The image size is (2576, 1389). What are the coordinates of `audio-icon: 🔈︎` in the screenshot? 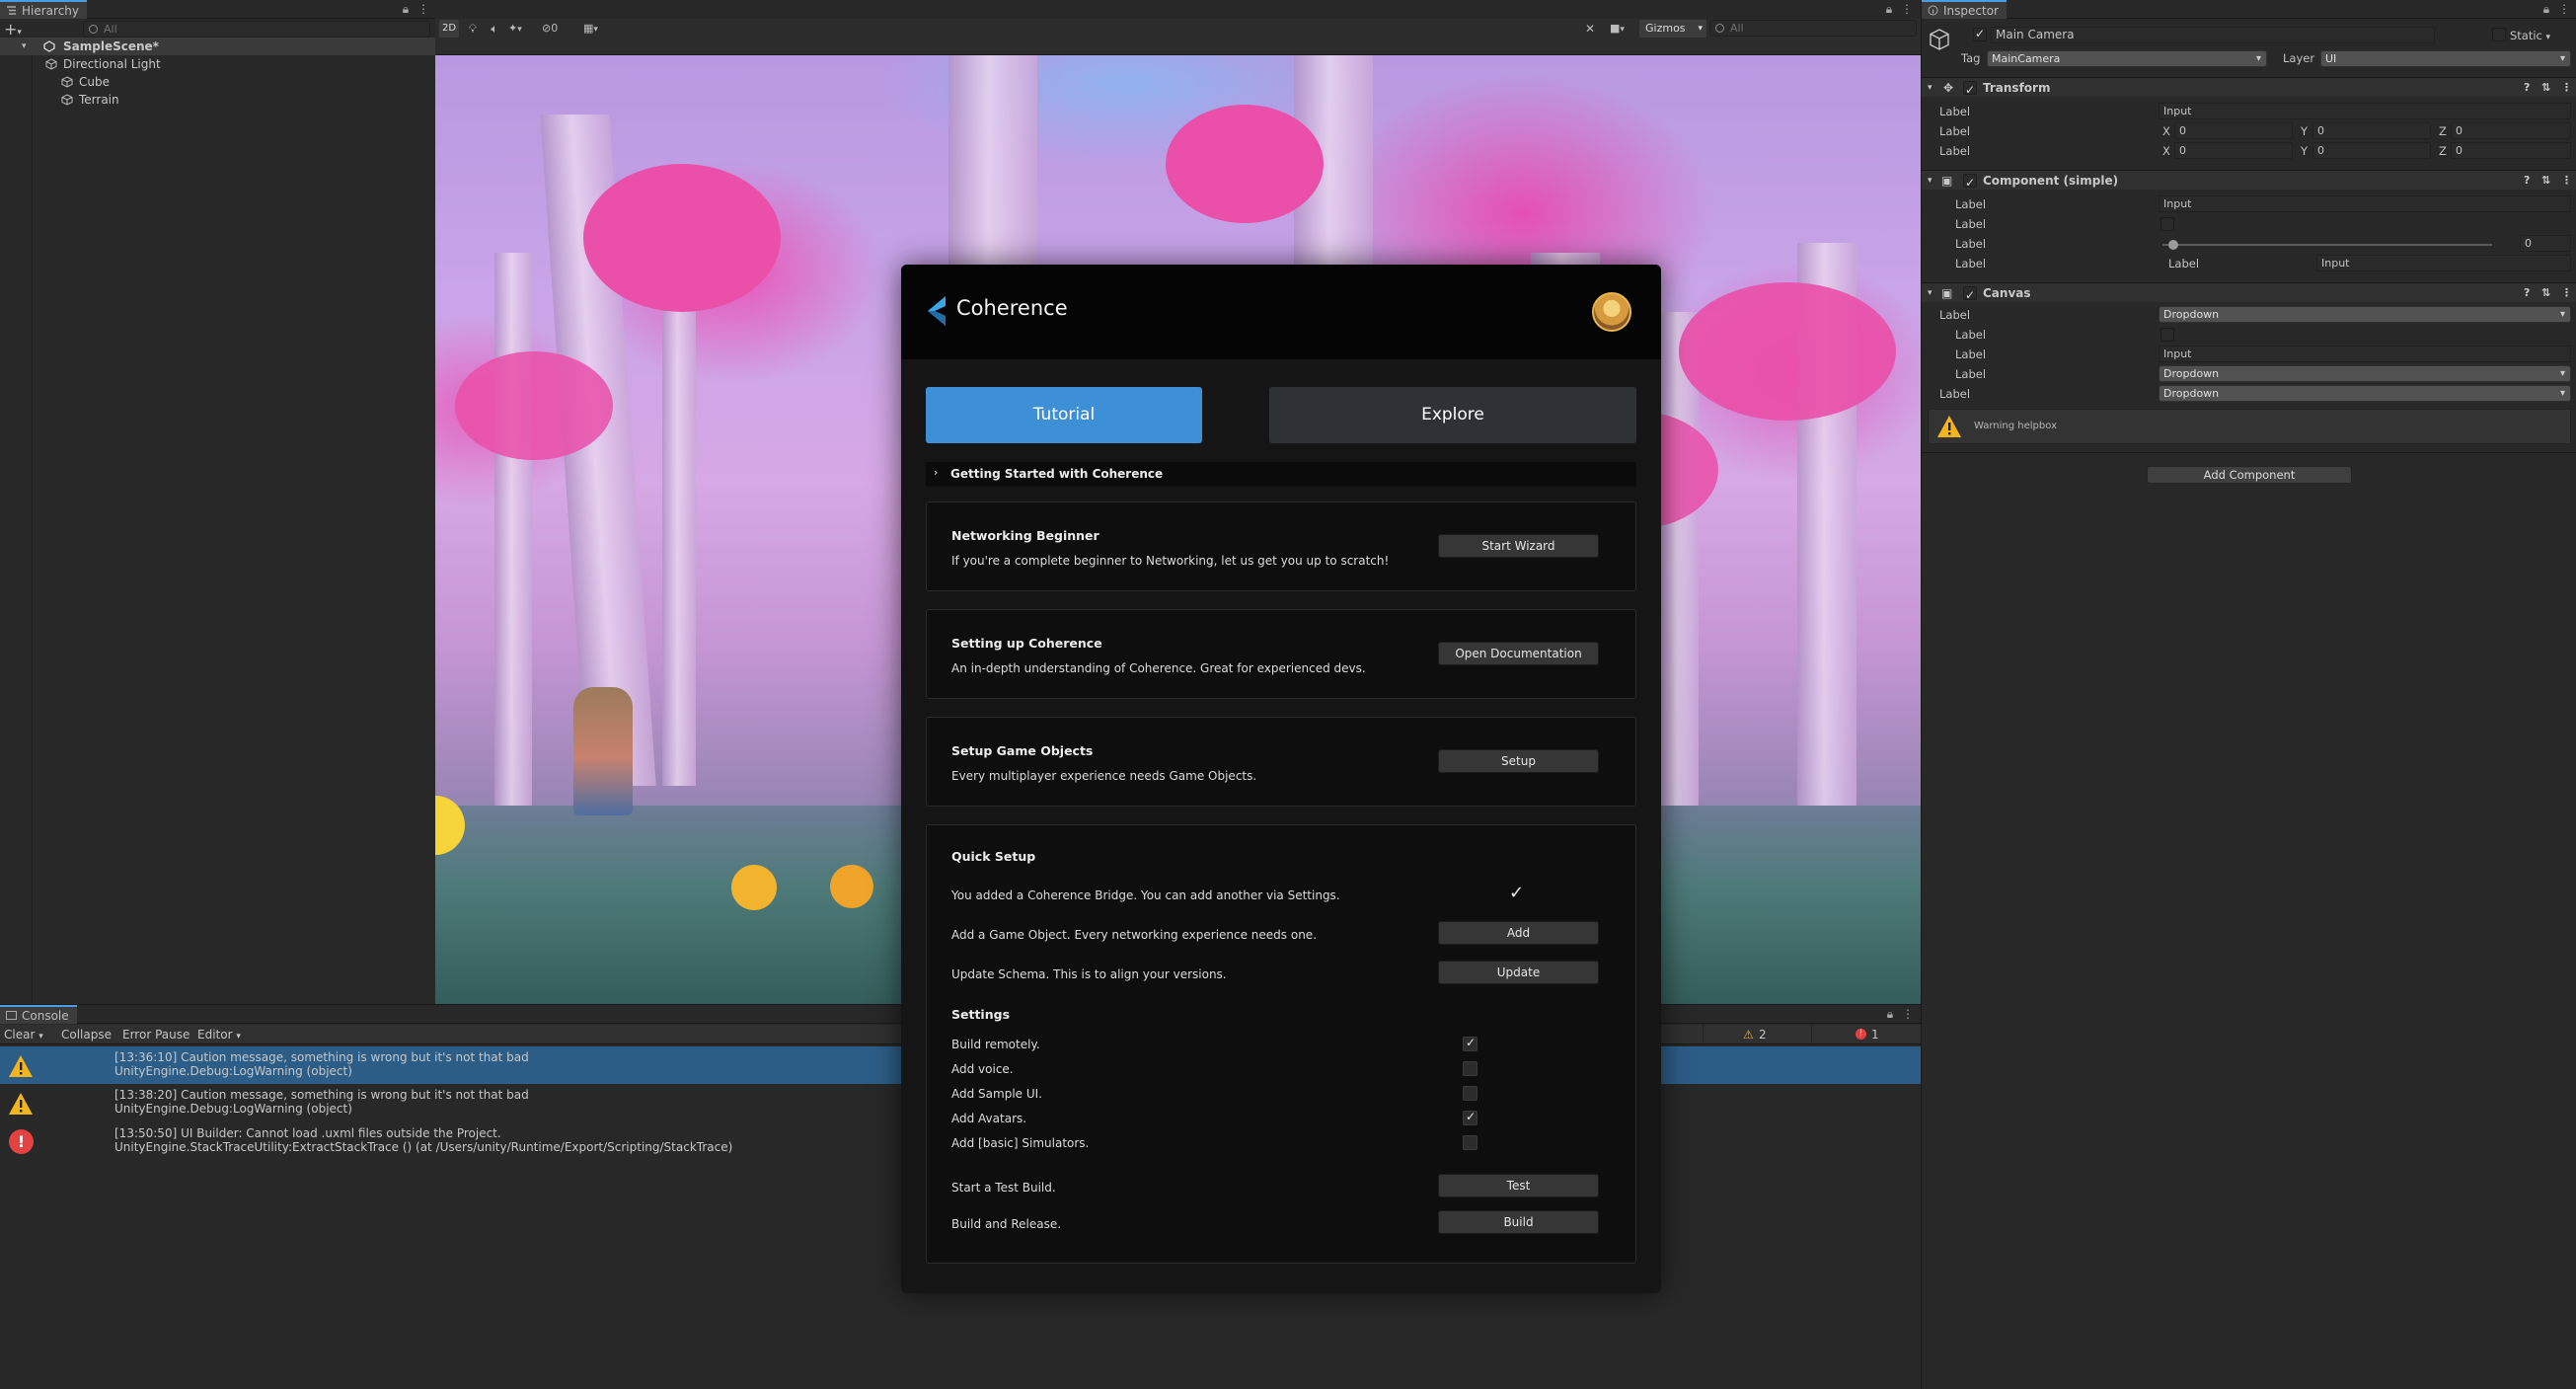 It's located at (494, 29).